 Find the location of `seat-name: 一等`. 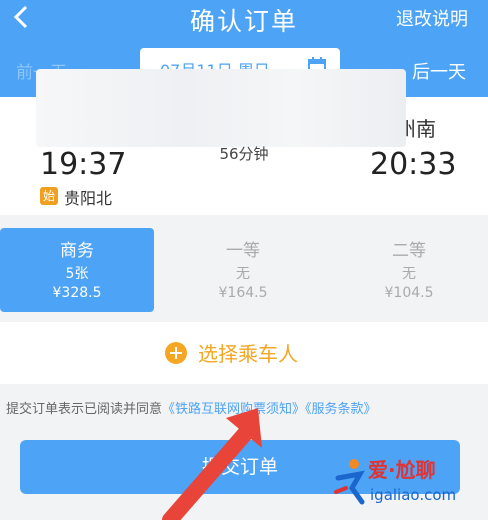

seat-name: 一等 is located at coordinates (243, 251).